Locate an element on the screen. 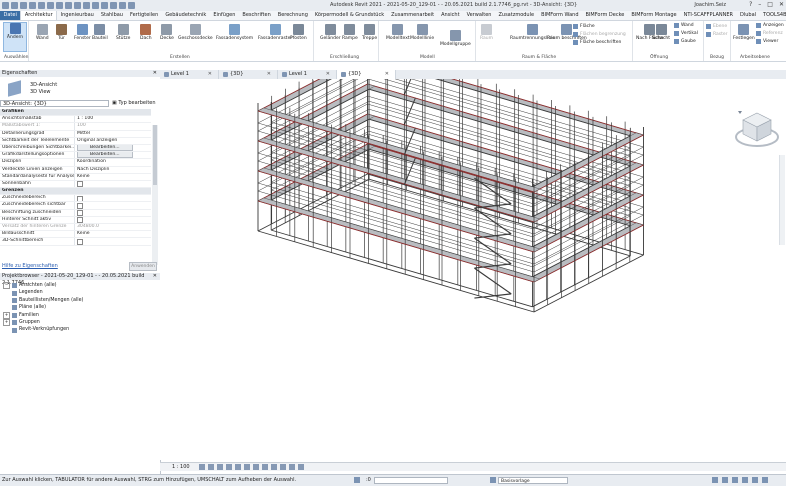  dimension-icon is located at coordinates (68, 5).